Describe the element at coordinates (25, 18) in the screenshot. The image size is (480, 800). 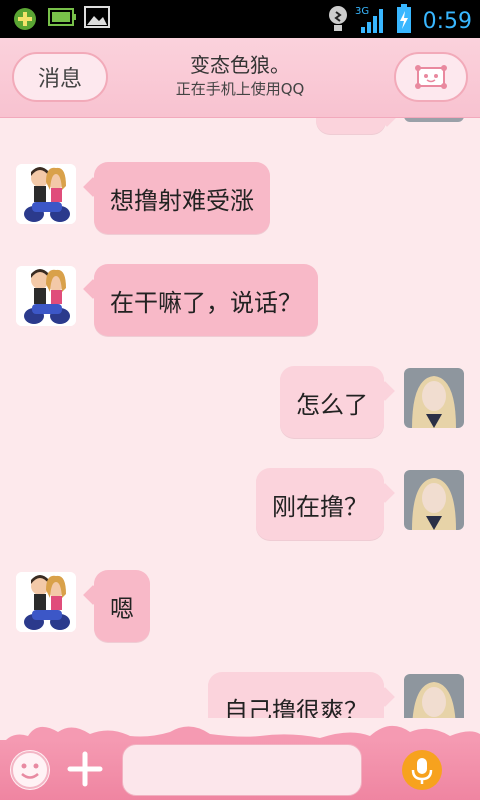
I see `app-notification-icon` at that location.